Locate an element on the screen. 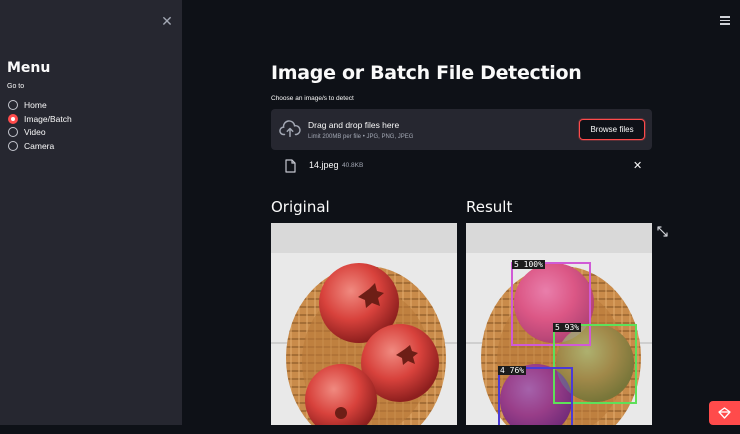  radio-option-camera: Camera is located at coordinates (40, 146).